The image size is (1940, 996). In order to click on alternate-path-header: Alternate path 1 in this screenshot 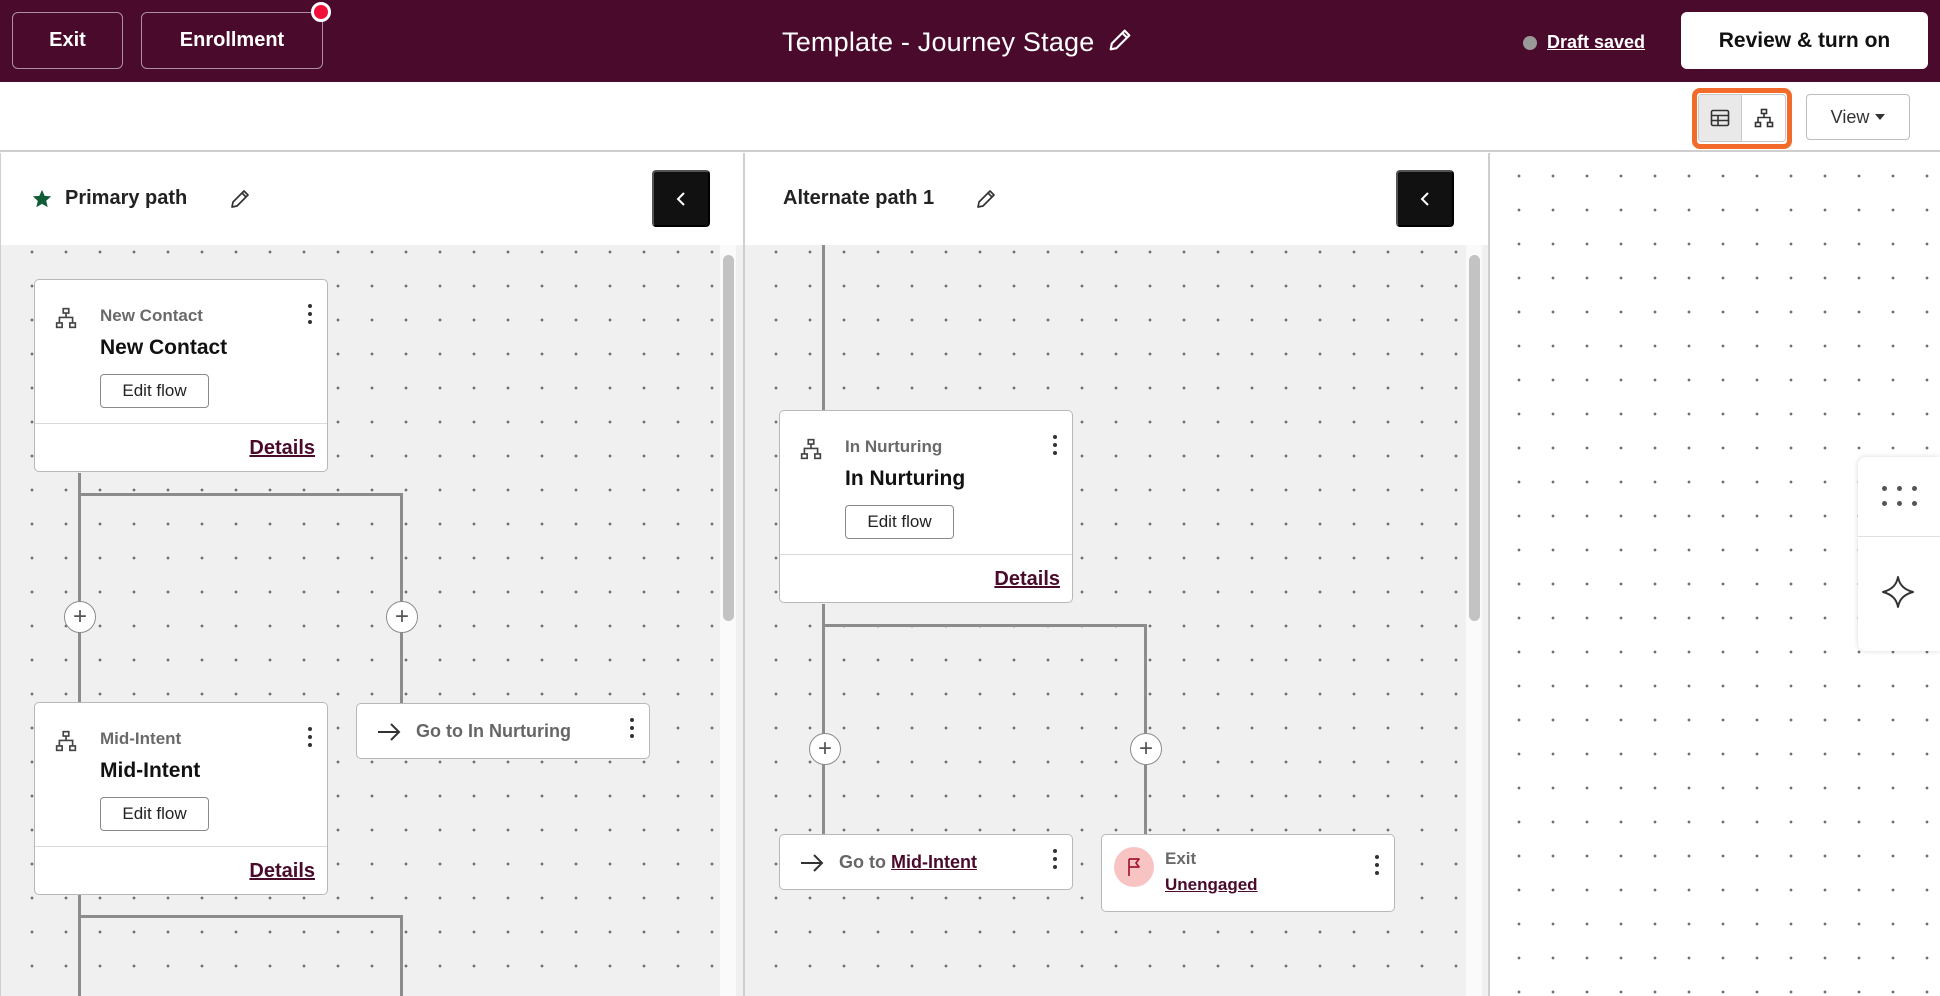, I will do `click(1116, 199)`.